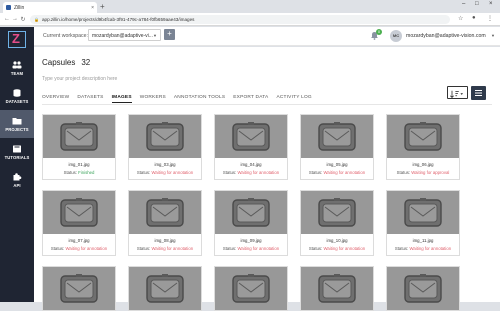 The height and width of the screenshot is (311, 500). Describe the element at coordinates (92, 8) in the screenshot. I see `tab-close-icon: ×` at that location.